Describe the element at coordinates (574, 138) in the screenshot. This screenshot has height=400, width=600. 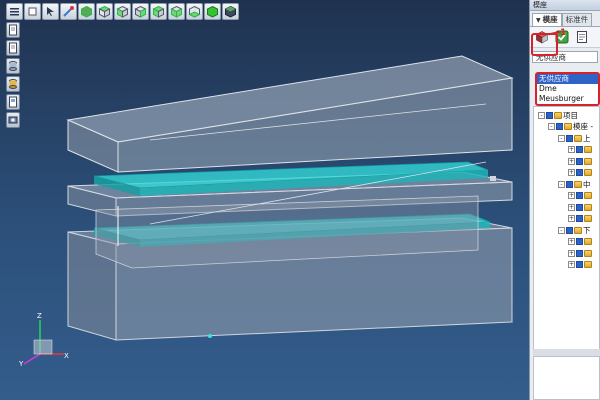
I see `tree-node: -上` at that location.